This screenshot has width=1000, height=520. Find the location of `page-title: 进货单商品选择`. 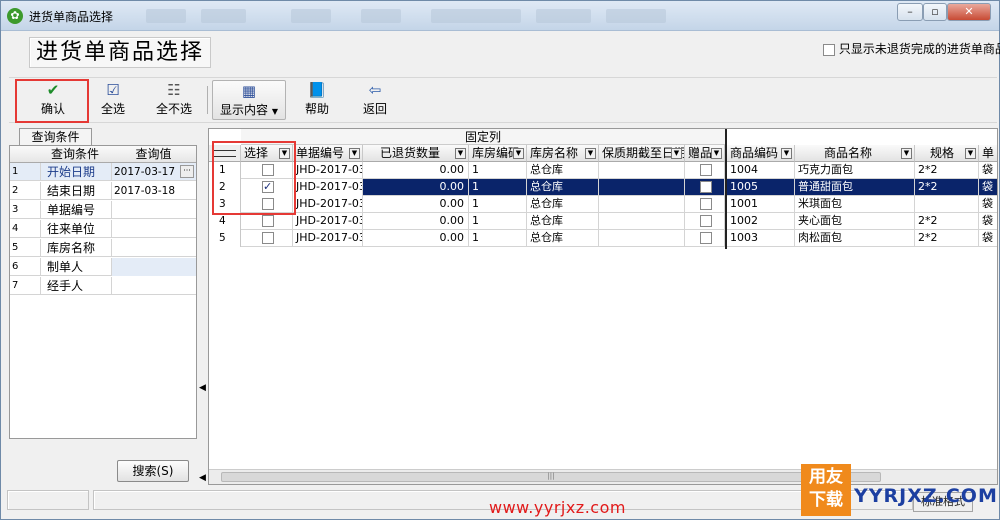

page-title: 进货单商品选择 is located at coordinates (120, 52).